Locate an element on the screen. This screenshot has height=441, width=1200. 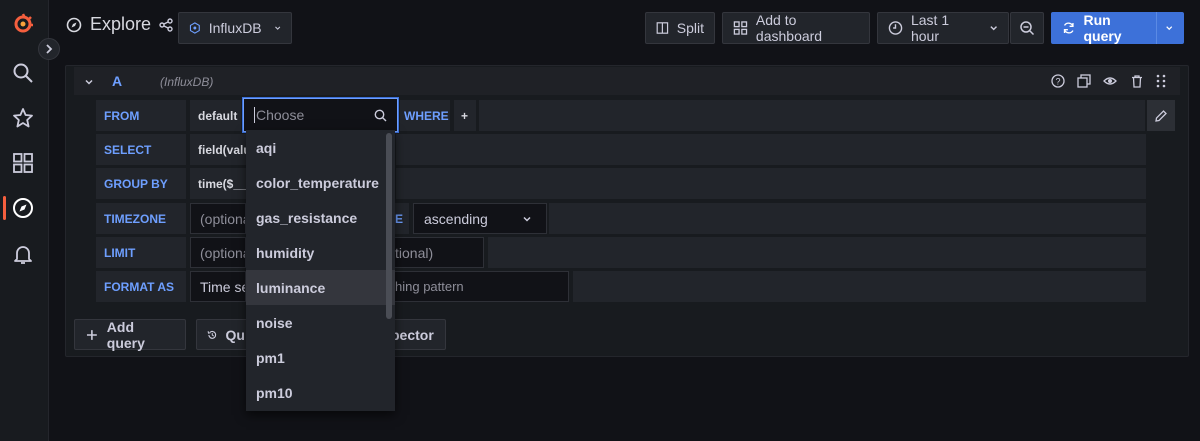
query-header is located at coordinates (627, 81).